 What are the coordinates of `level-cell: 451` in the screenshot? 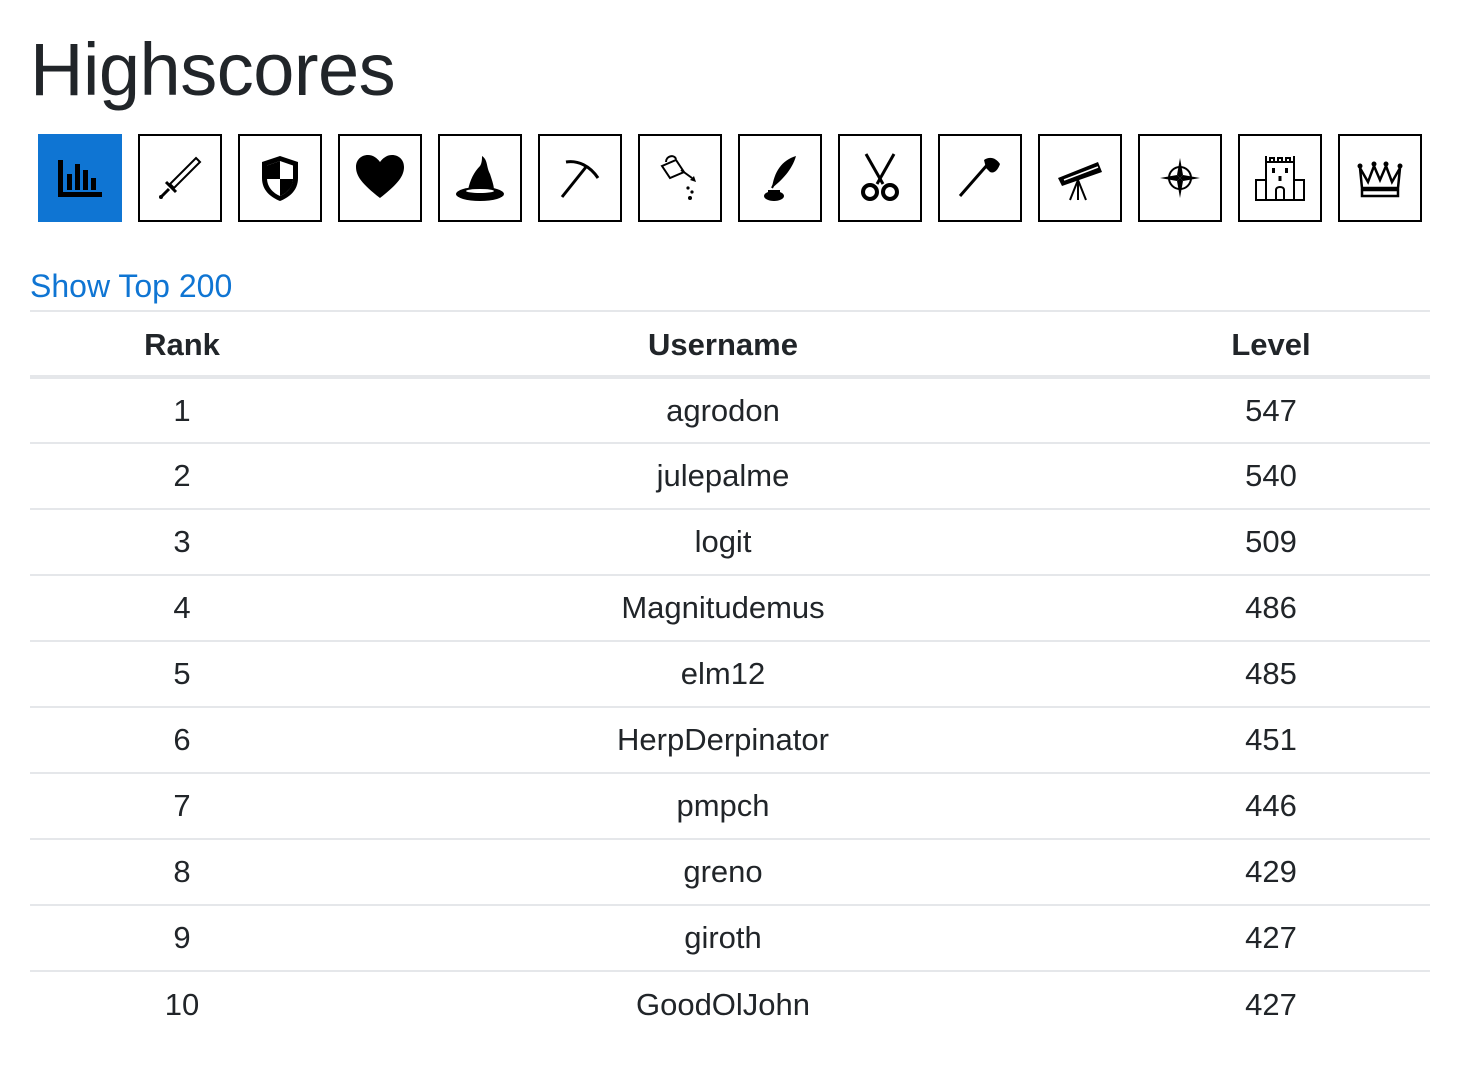 It's located at (1271, 739).